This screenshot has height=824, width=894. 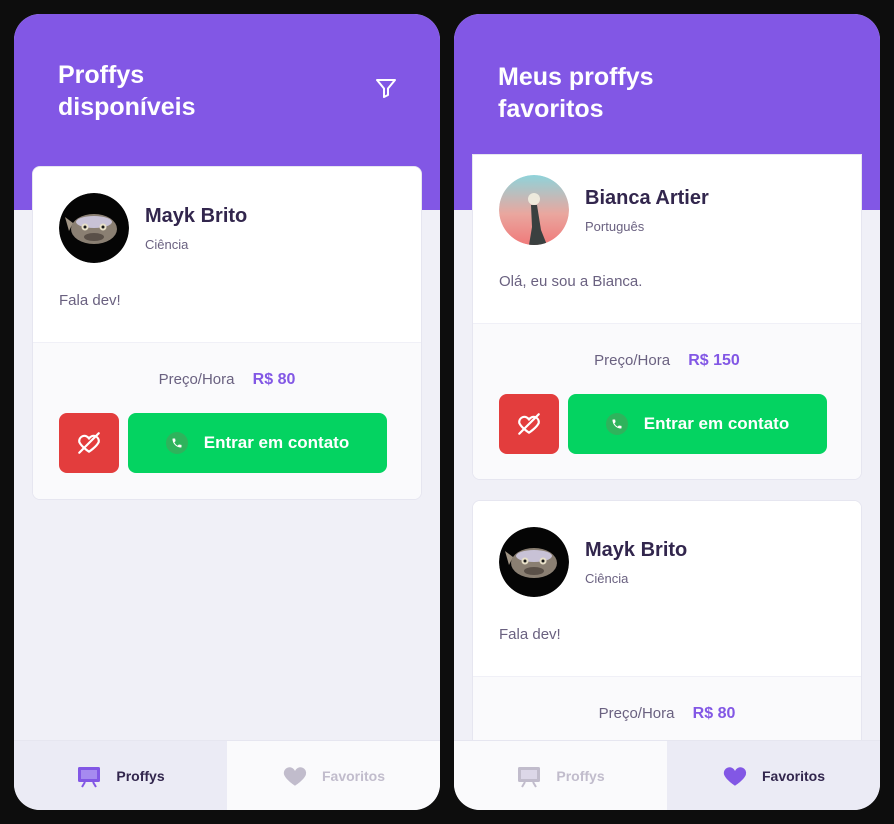 I want to click on filter-icon, so click(x=386, y=88).